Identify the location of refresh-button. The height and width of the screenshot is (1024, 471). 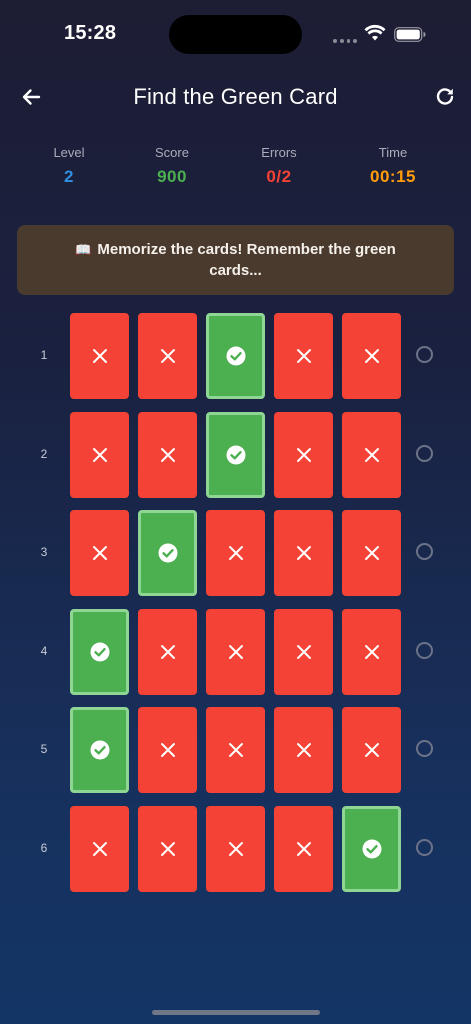
(445, 97).